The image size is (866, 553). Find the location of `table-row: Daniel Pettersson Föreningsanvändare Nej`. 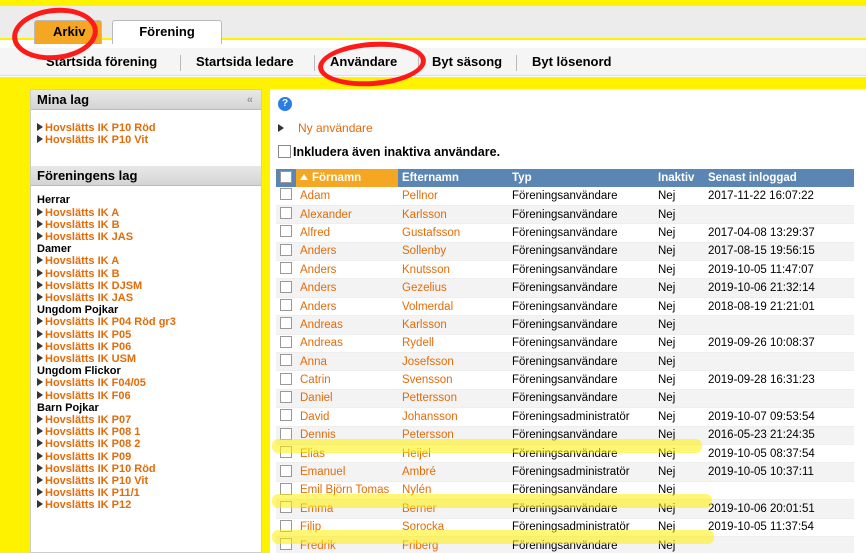

table-row: Daniel Pettersson Föreningsanvändare Nej is located at coordinates (565, 399).